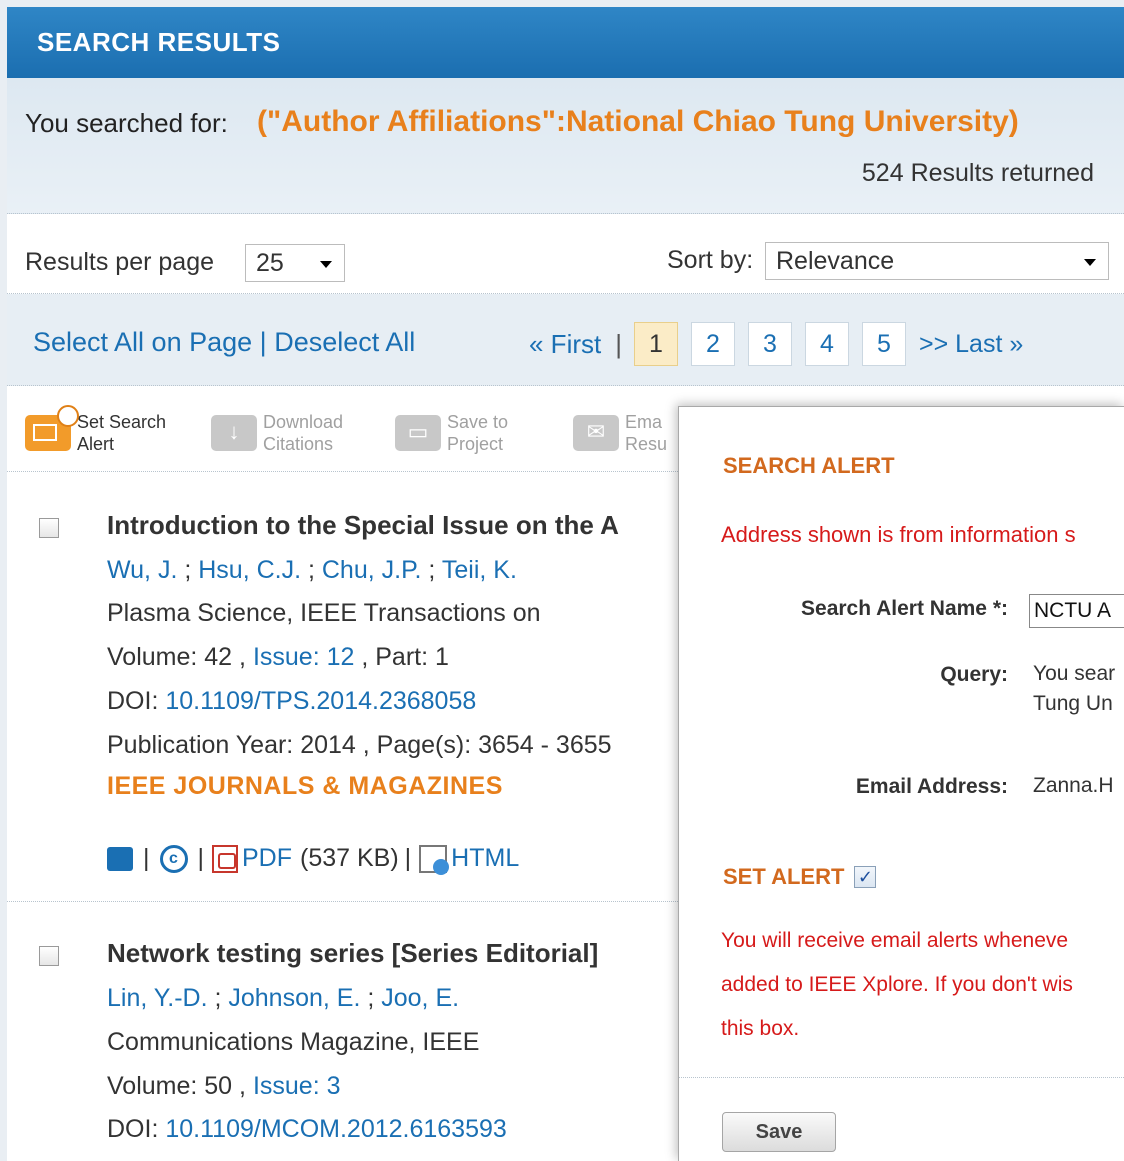 The height and width of the screenshot is (1161, 1124). What do you see at coordinates (977, 173) in the screenshot?
I see `results-count: 524 Results returned` at bounding box center [977, 173].